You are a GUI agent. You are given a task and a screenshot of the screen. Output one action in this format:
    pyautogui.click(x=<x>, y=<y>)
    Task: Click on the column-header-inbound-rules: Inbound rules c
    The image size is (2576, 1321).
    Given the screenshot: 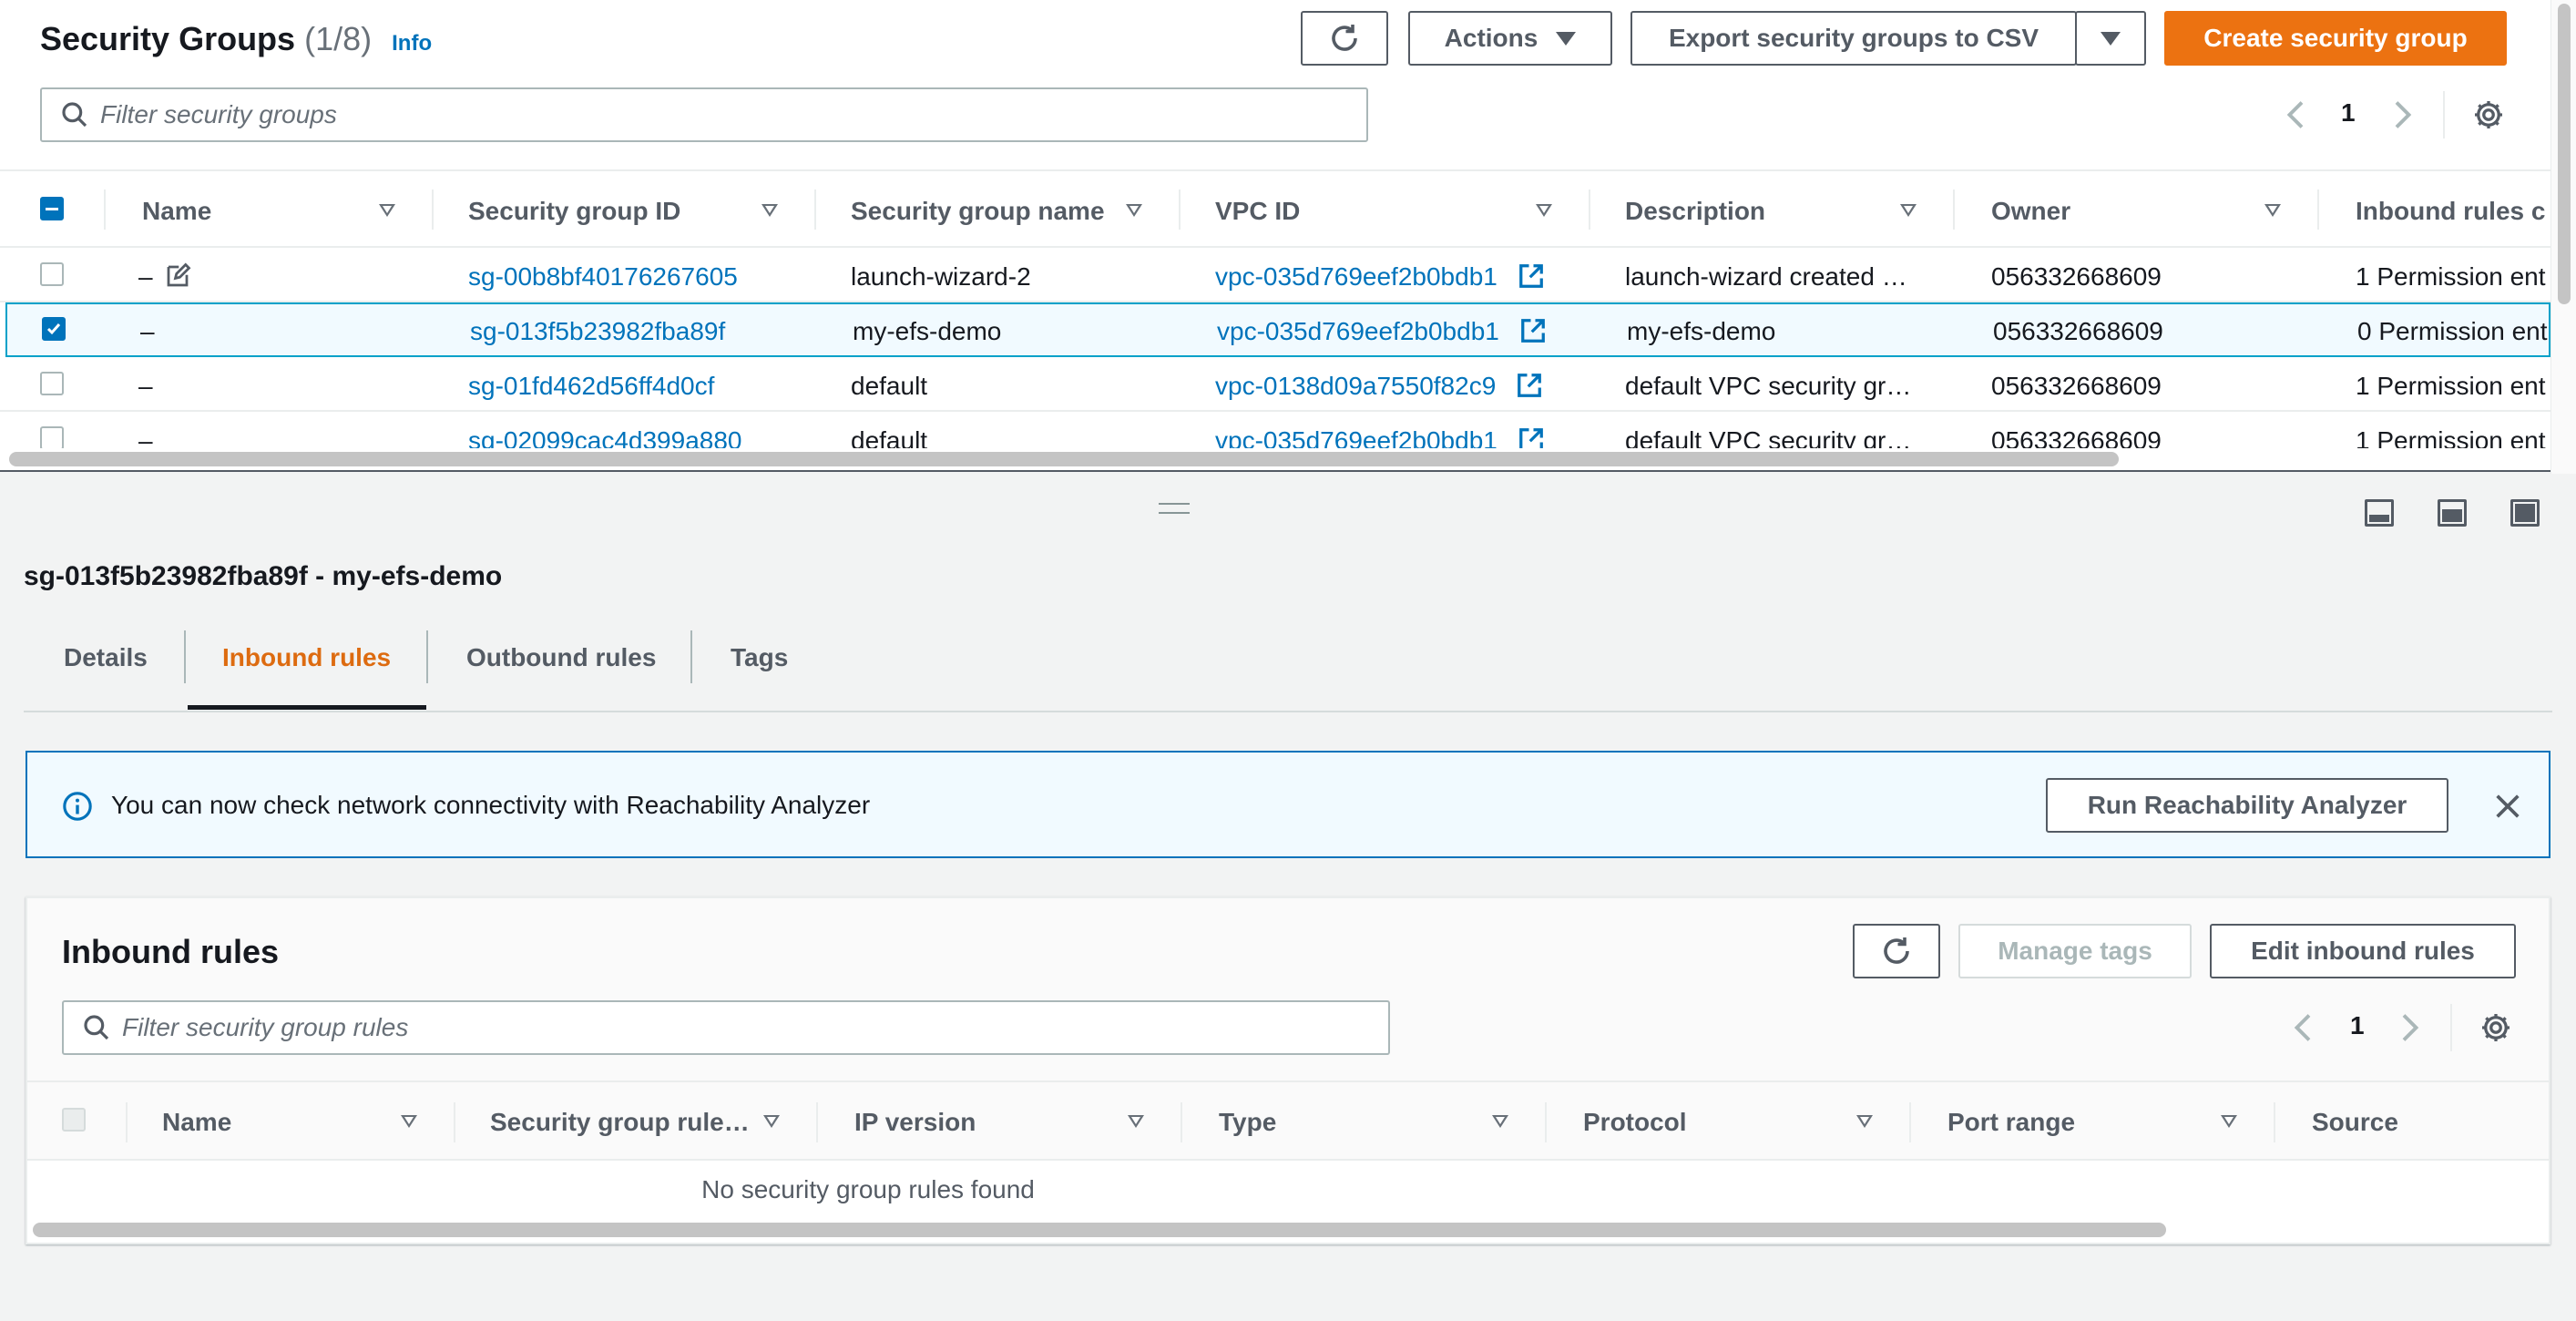 What is the action you would take?
    pyautogui.click(x=2450, y=211)
    